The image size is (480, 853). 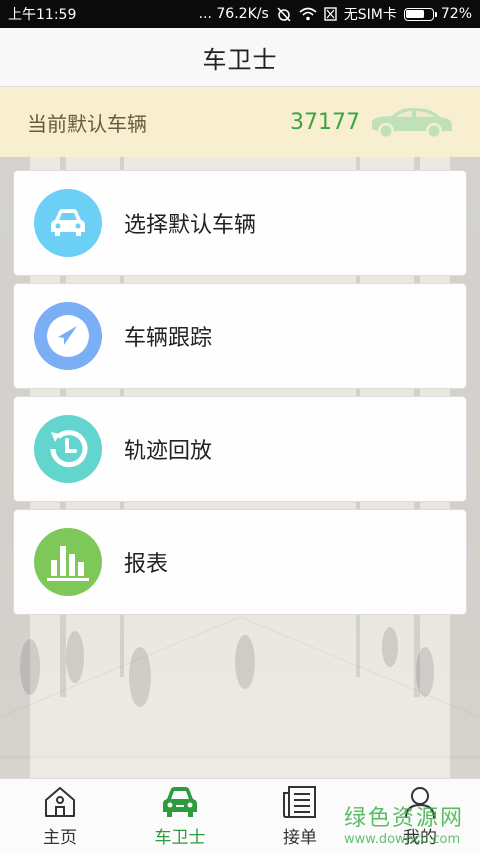 What do you see at coordinates (308, 14) in the screenshot?
I see `wifi-icon` at bounding box center [308, 14].